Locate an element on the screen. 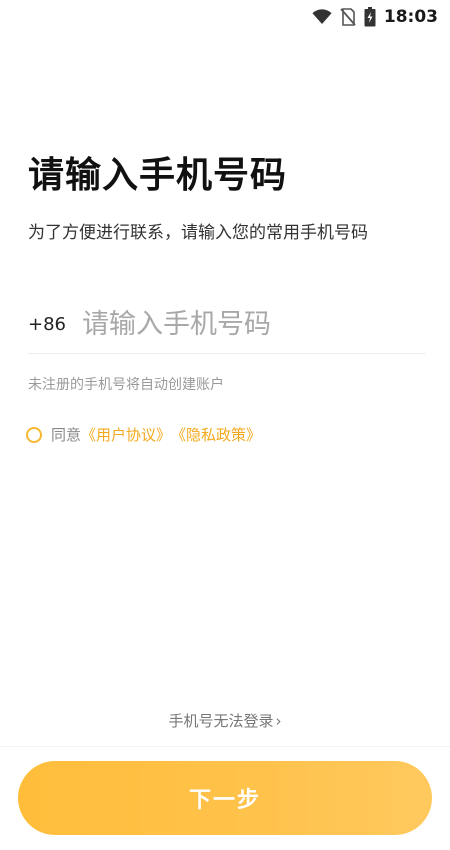 Image resolution: width=450 pixels, height=850 pixels. country-code: +86 is located at coordinates (47, 324).